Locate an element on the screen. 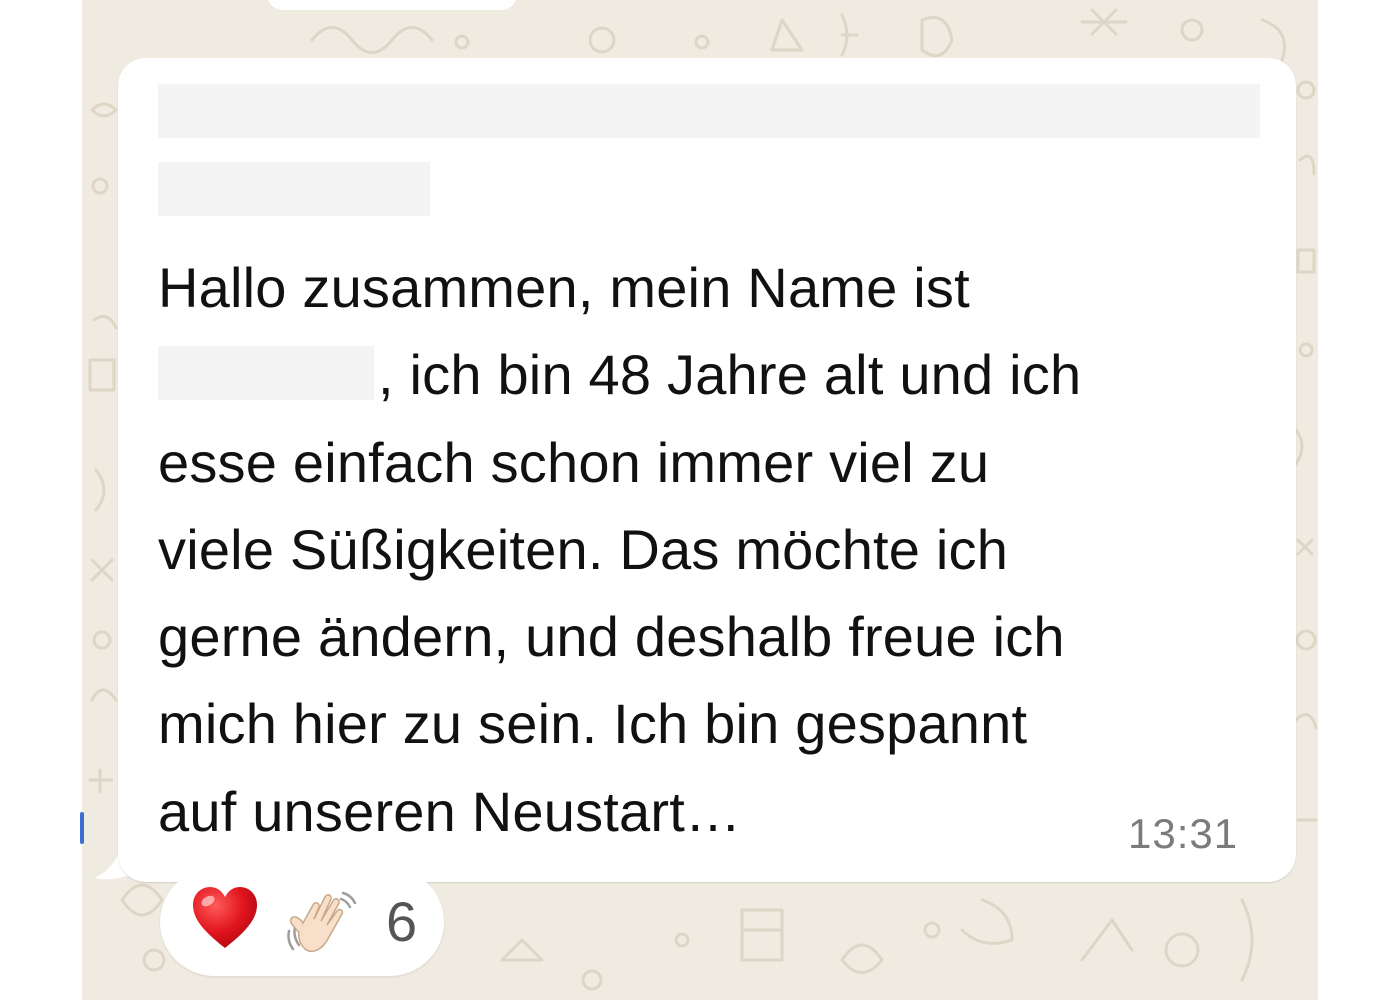 This screenshot has width=1400, height=1000. redacted-name is located at coordinates (266, 373).